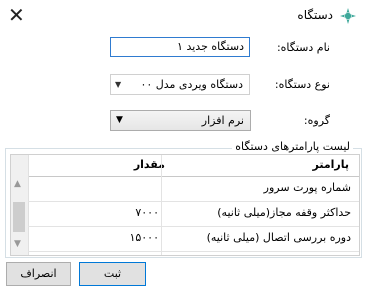 The height and width of the screenshot is (293, 367). Describe the element at coordinates (180, 120) in the screenshot. I see `group-select: نرم افزار ▼` at that location.